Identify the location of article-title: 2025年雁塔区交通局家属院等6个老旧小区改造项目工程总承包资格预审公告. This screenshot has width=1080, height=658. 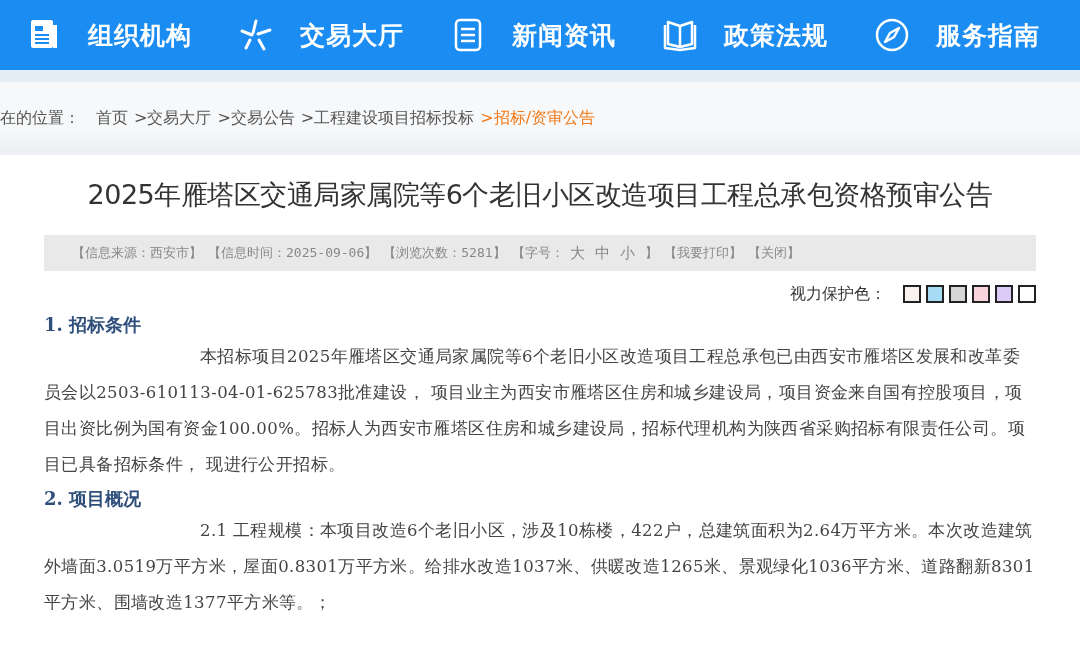
(540, 195).